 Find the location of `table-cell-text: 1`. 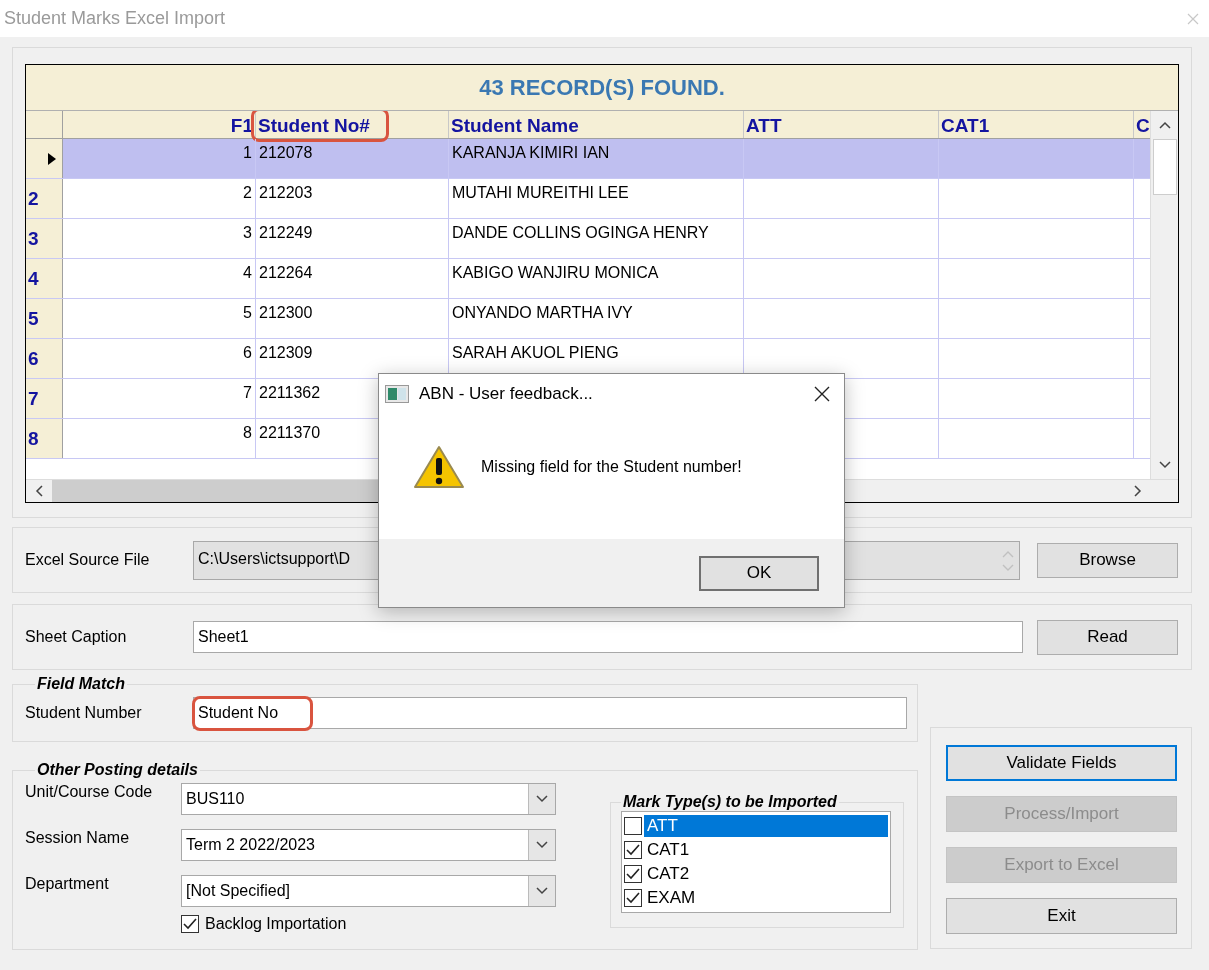

table-cell-text: 1 is located at coordinates (247, 153).